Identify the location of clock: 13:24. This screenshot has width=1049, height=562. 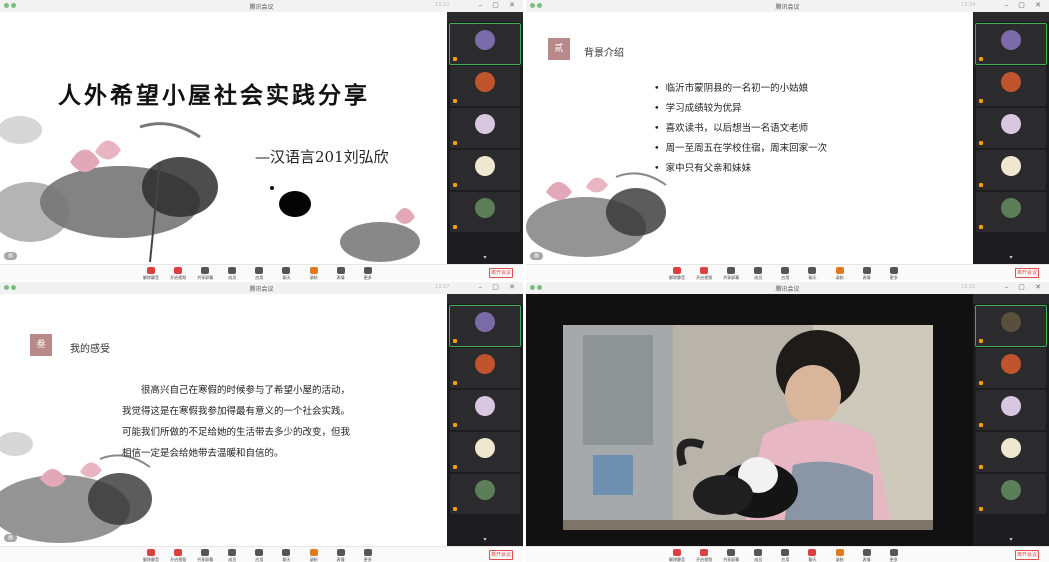
(968, 5).